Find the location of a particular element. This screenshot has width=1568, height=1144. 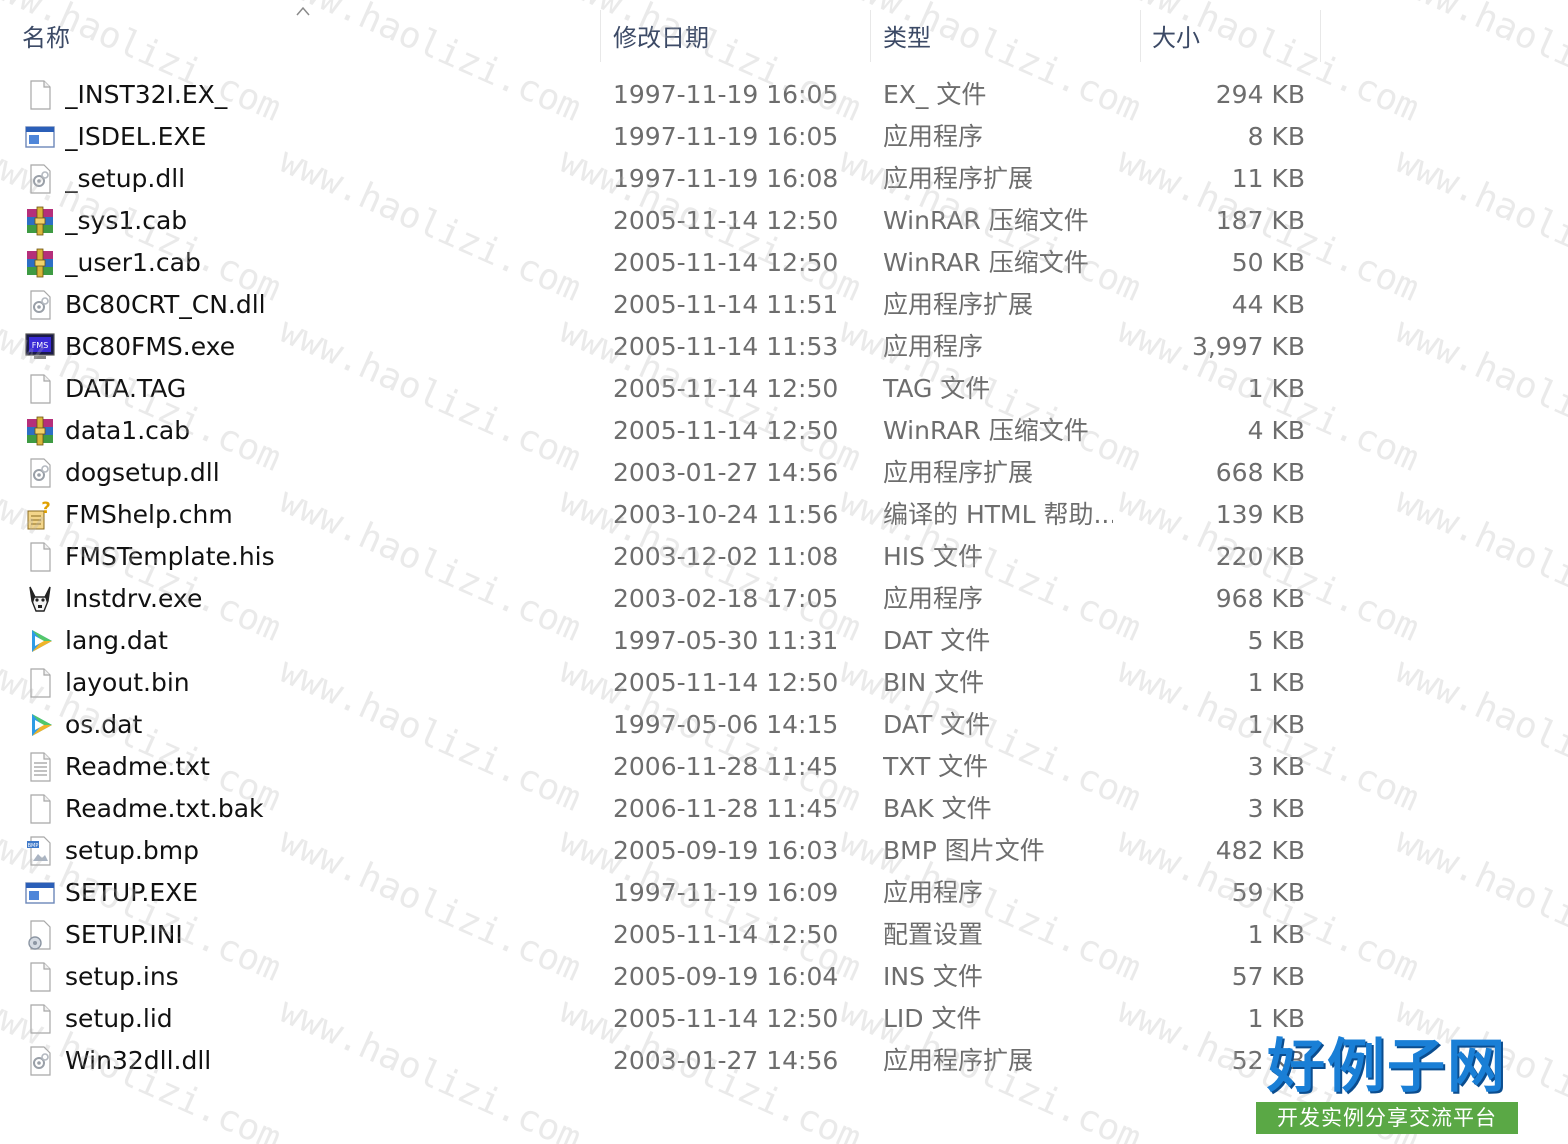

svg-text: BMP is located at coordinates (33, 846).